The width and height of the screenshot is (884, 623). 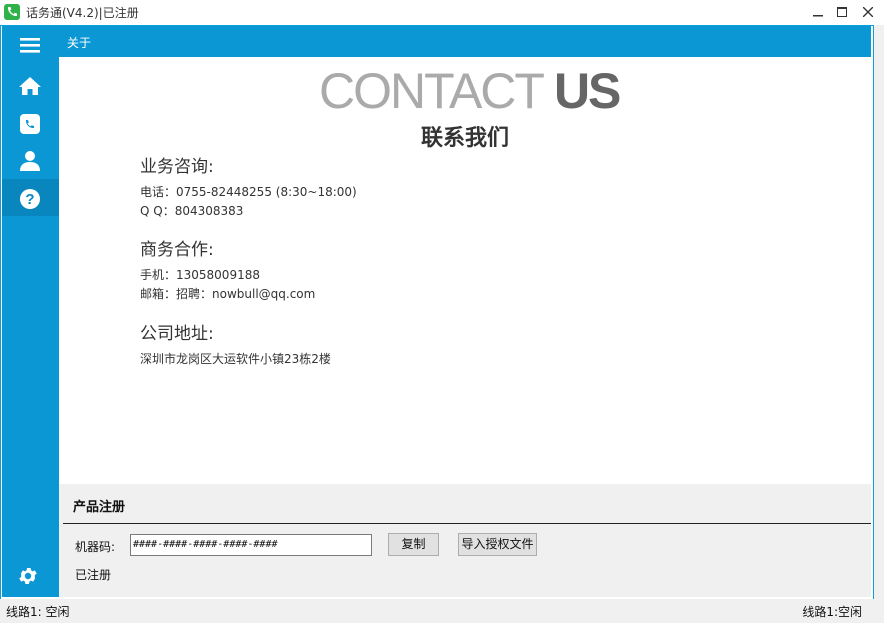 I want to click on consult-title: 业务咨询:, so click(x=177, y=167).